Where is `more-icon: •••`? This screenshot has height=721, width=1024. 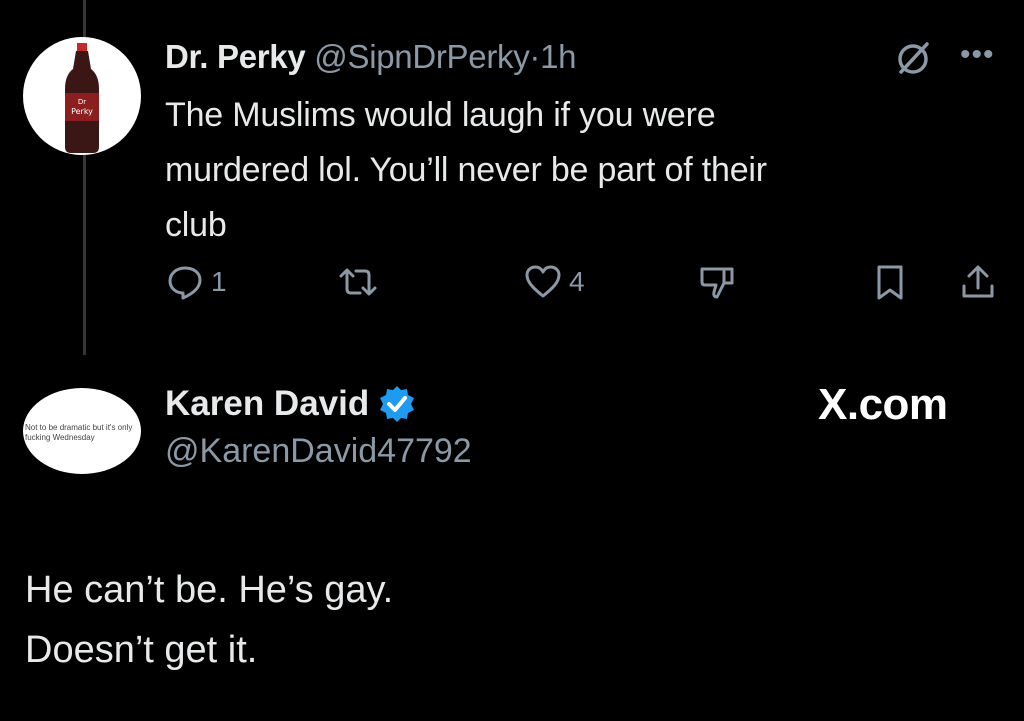 more-icon: ••• is located at coordinates (977, 55).